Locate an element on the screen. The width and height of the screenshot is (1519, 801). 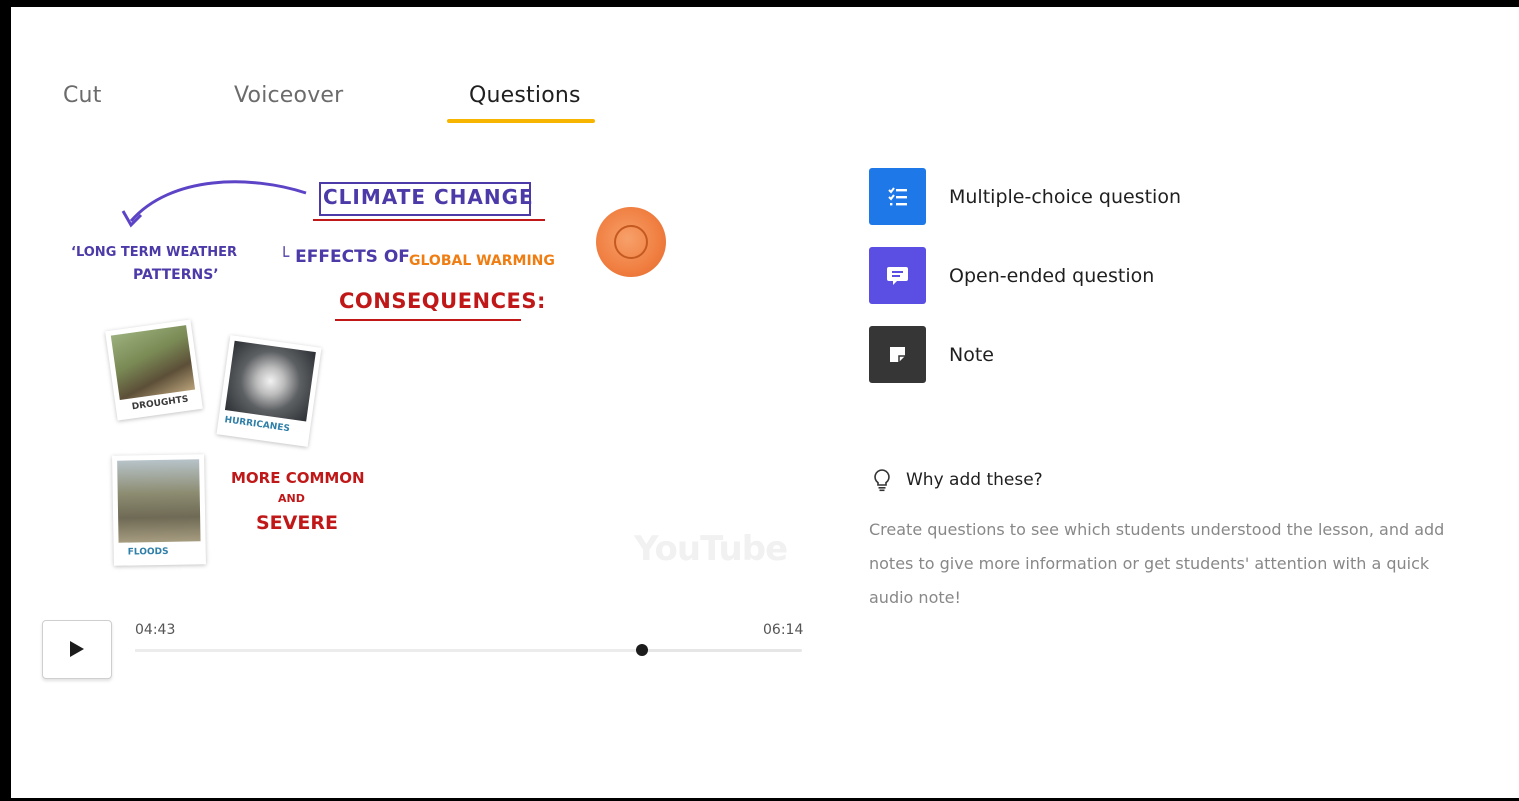
play-button is located at coordinates (77, 649).